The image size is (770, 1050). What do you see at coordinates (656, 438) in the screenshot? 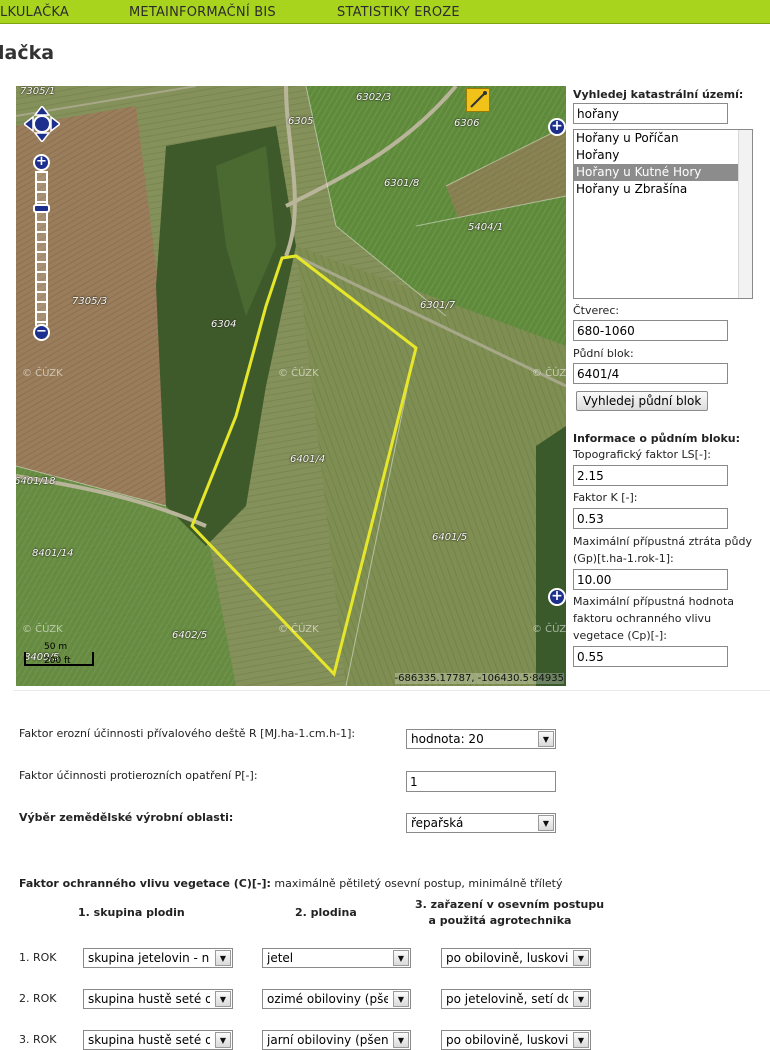
I see `info-heading: Informace o půdním bloku:` at bounding box center [656, 438].